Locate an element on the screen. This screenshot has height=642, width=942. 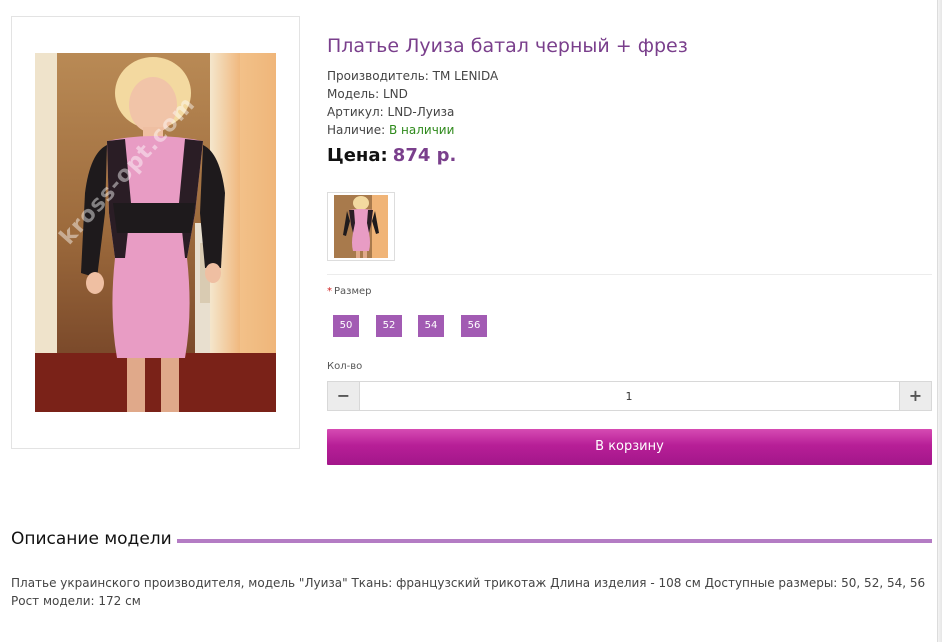
quantity-label: Кол-во is located at coordinates (345, 366).